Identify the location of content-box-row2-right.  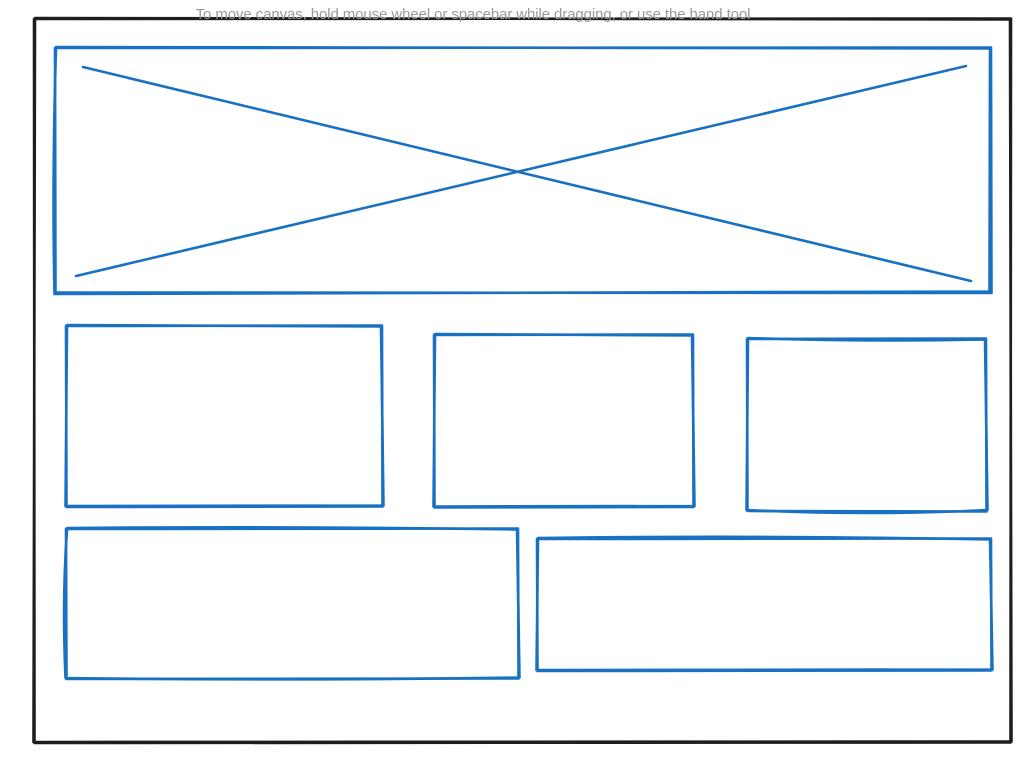
(867, 425).